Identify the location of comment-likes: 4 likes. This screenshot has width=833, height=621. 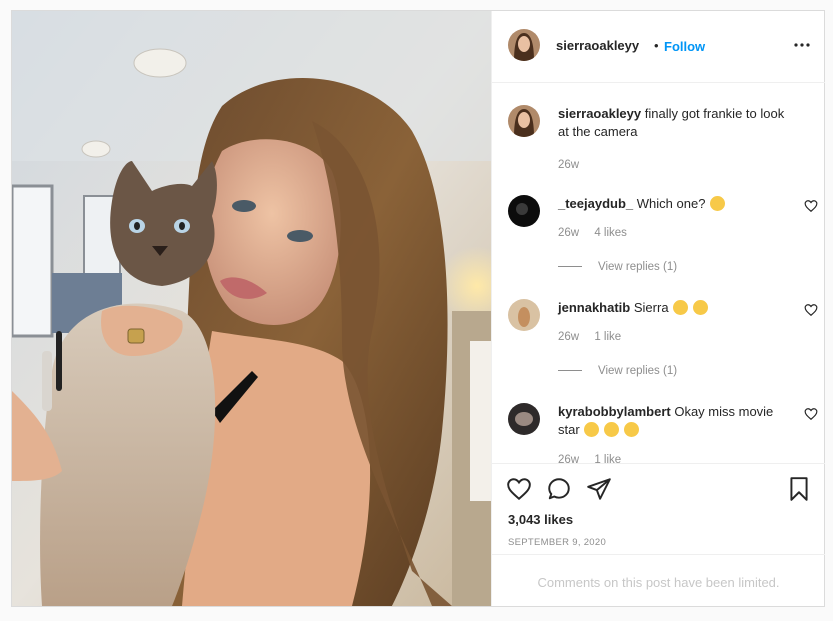
(610, 233).